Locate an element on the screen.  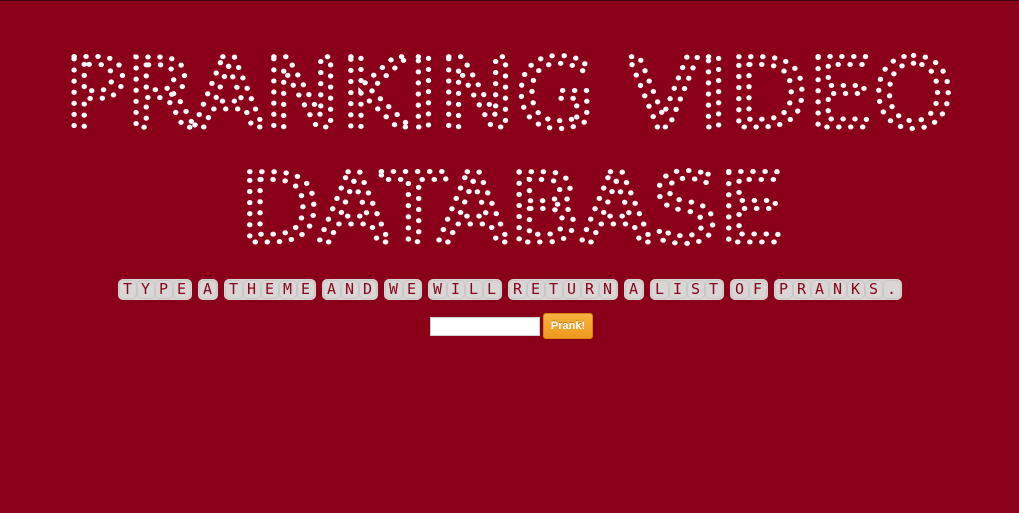
tagline-letter-tile: O is located at coordinates (739, 289).